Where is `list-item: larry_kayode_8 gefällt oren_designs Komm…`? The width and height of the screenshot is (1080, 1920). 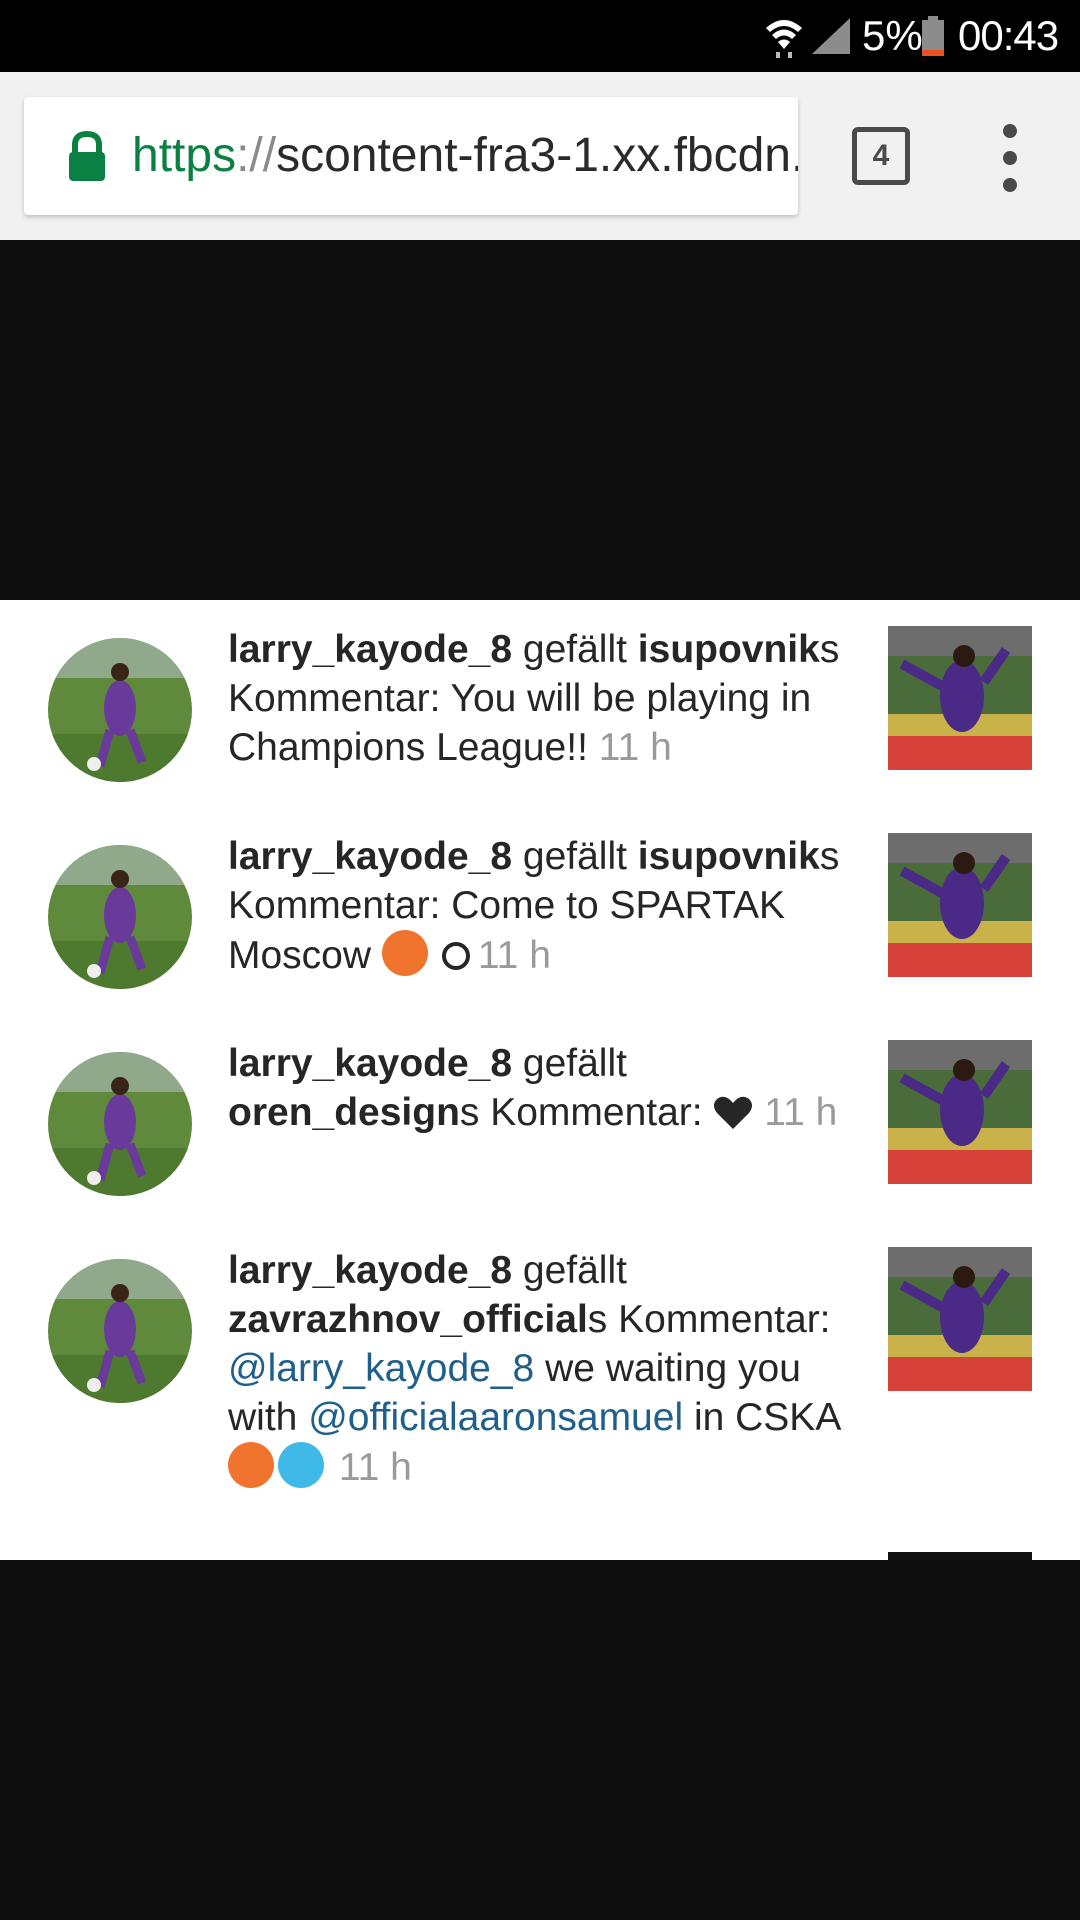
list-item: larry_kayode_8 gefällt oren_designs Komm… is located at coordinates (540, 1114).